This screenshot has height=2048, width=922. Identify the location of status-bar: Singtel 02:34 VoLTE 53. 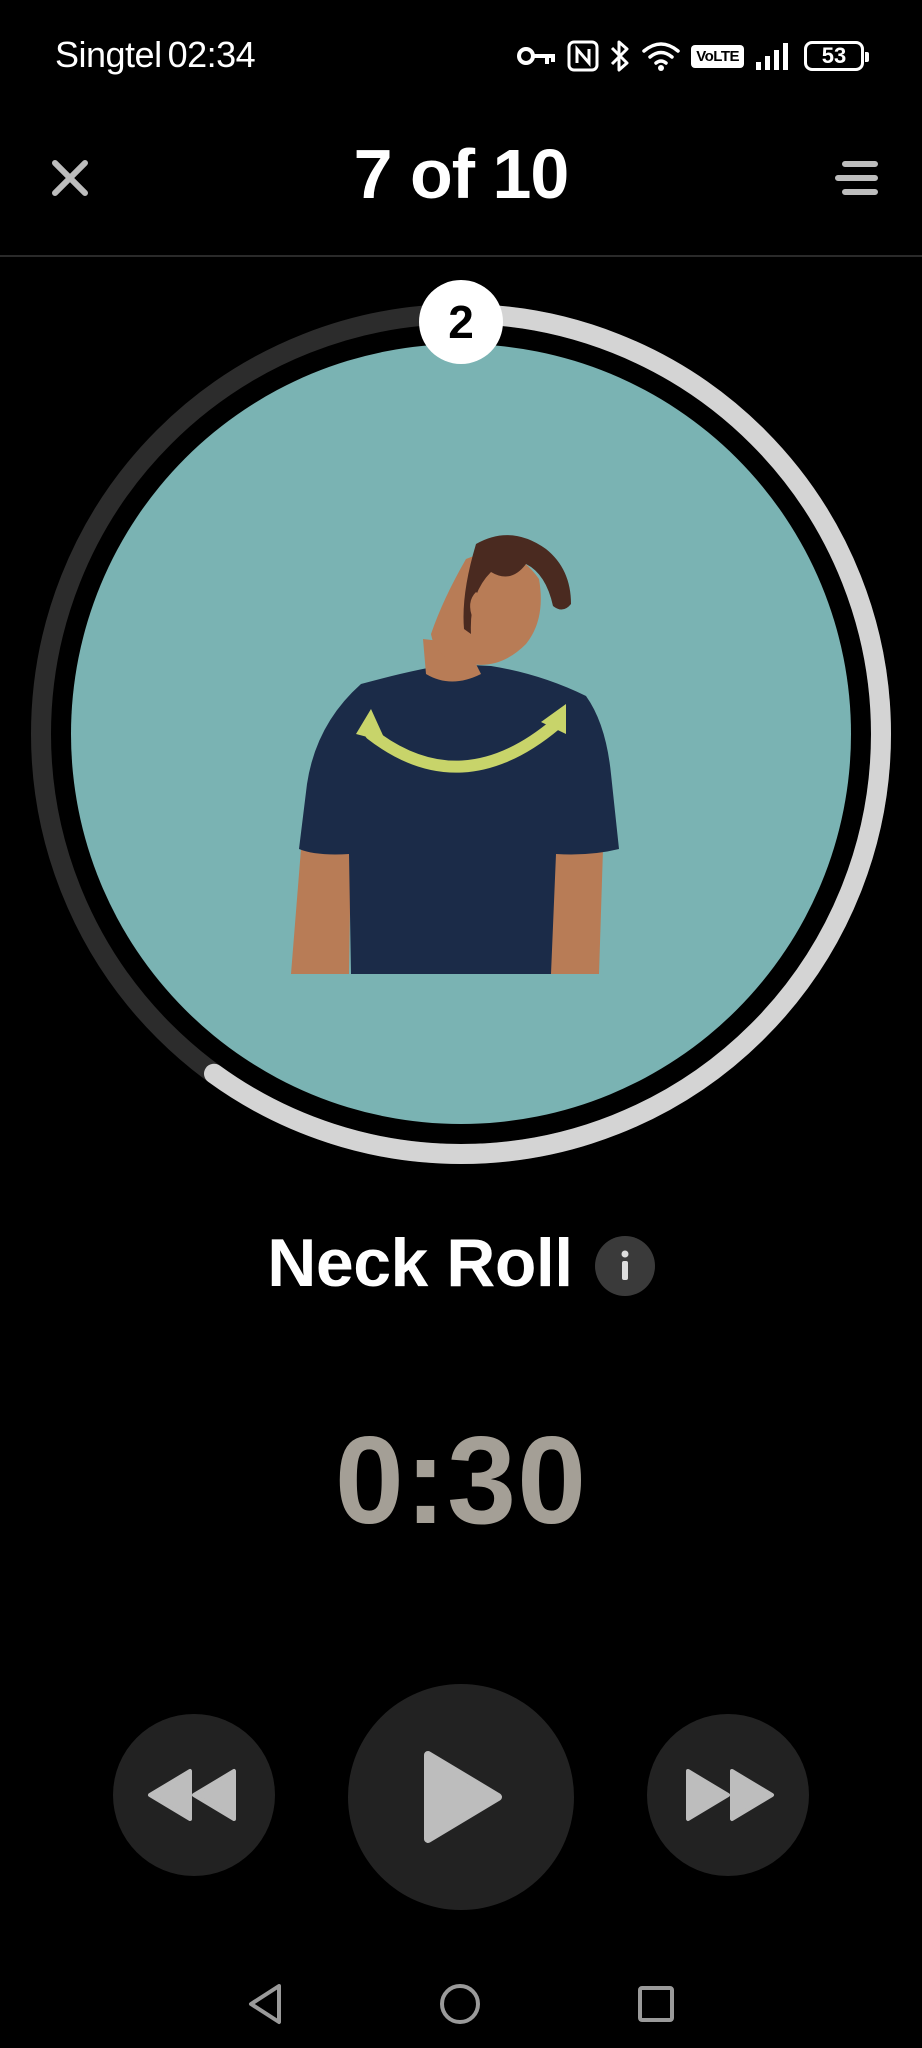
(461, 56).